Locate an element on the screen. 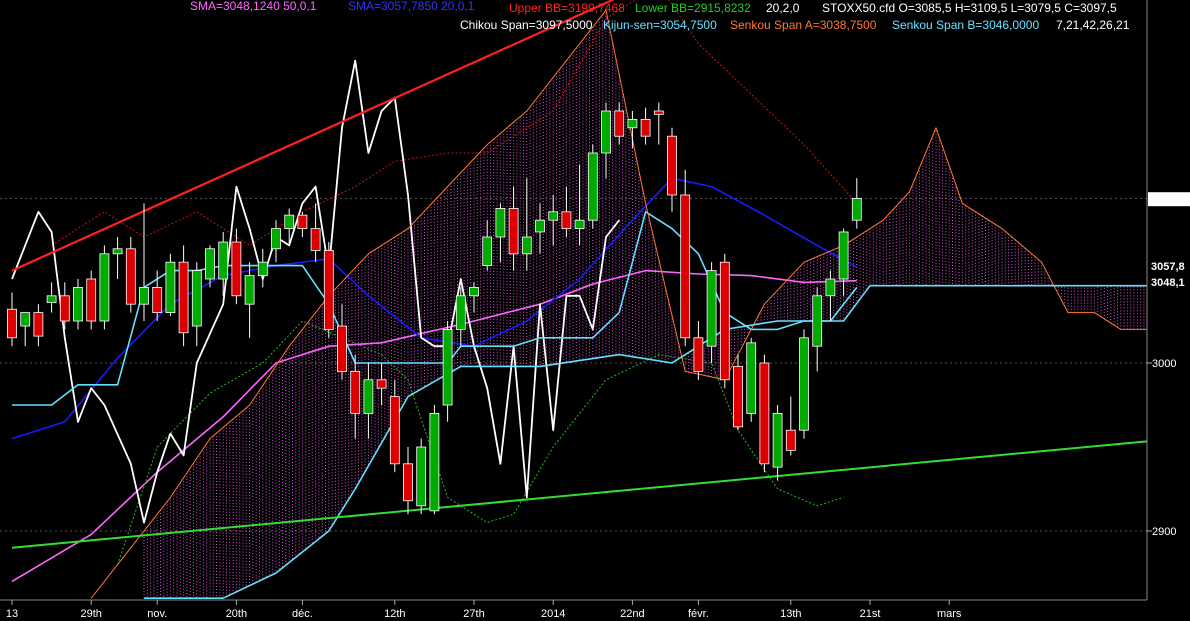 The image size is (1190, 621). legend-lower-bb: Lower BB=2915,8232 is located at coordinates (693, 8).